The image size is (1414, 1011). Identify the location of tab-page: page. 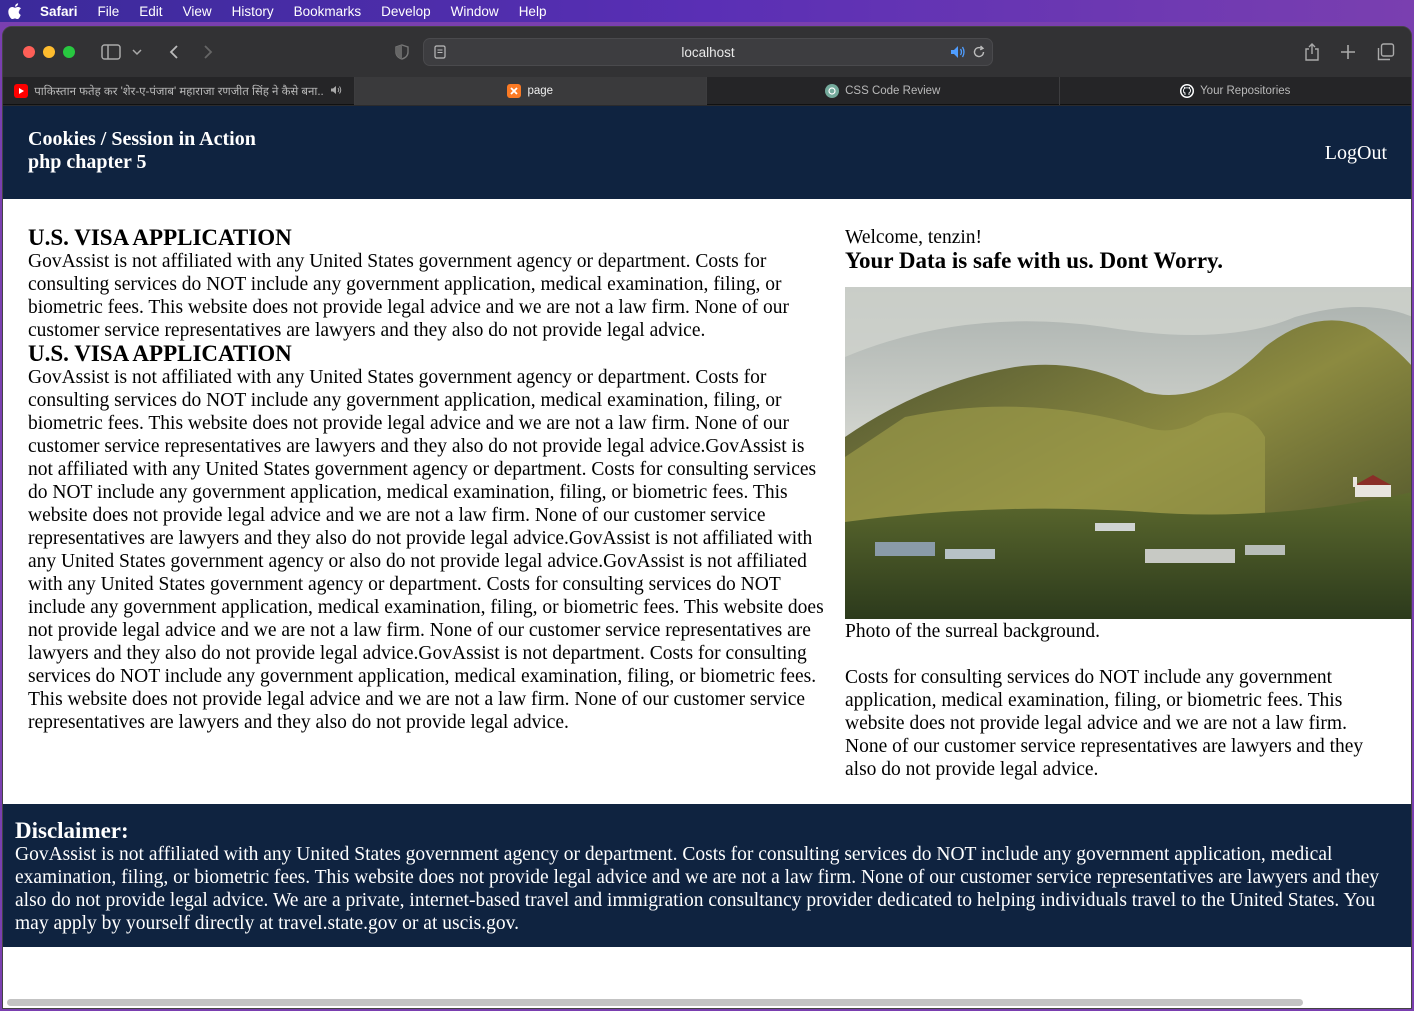
(530, 91).